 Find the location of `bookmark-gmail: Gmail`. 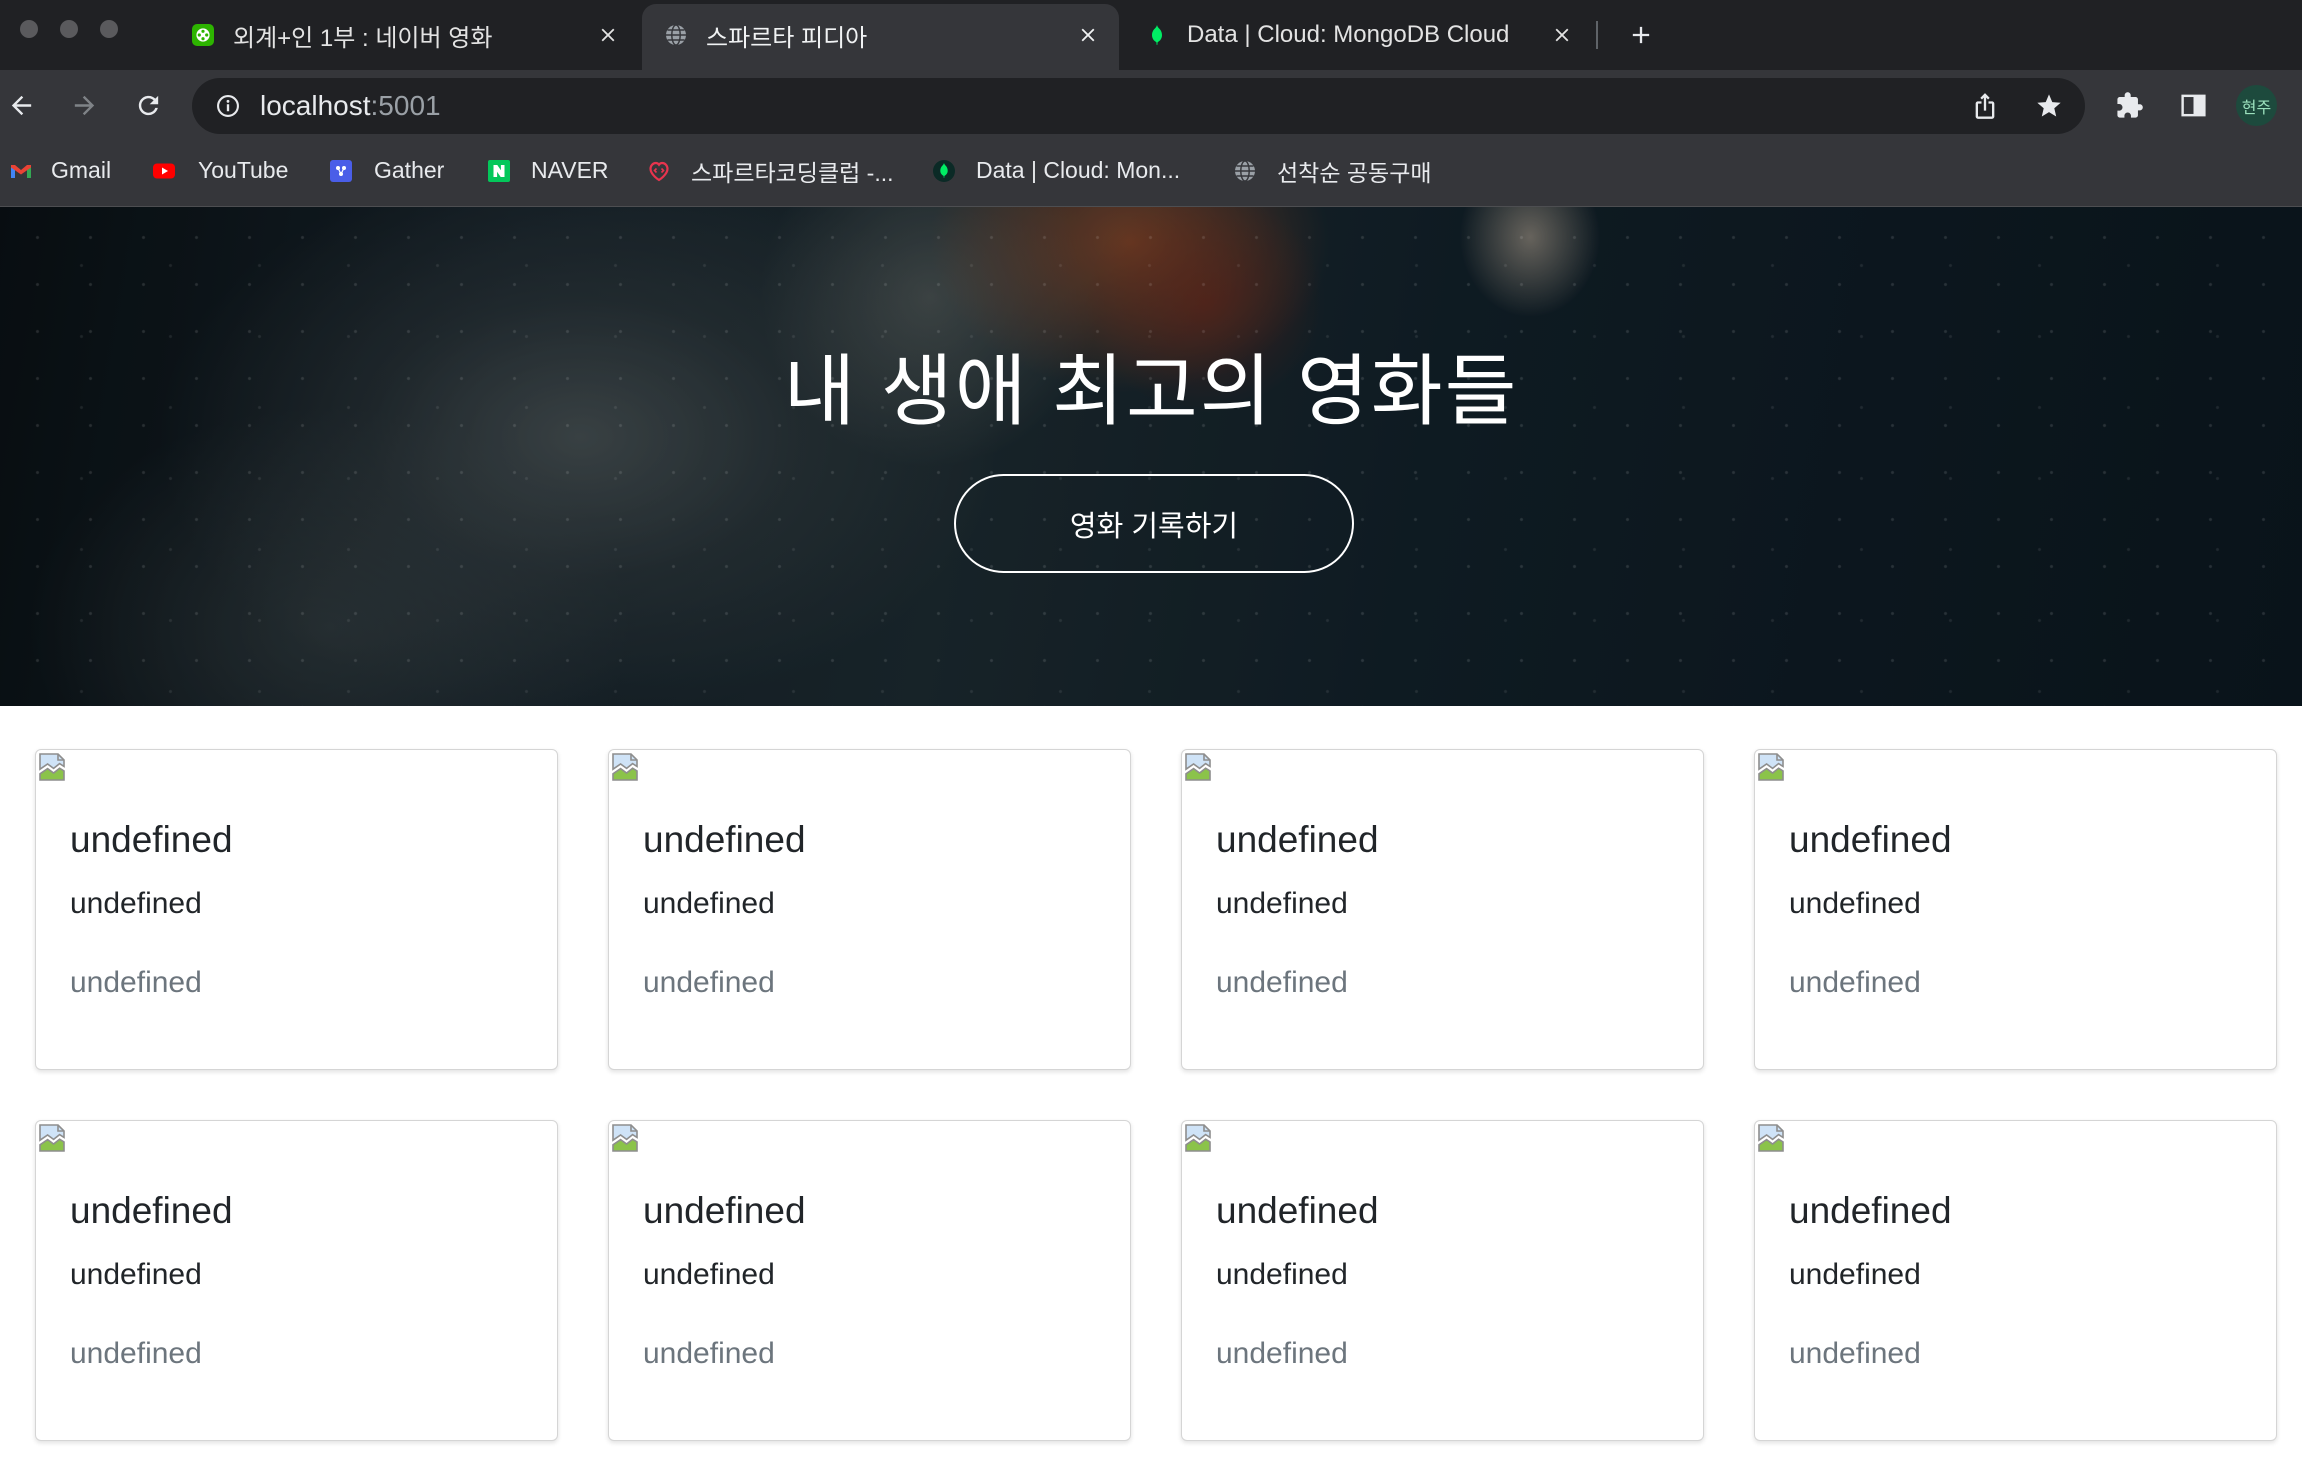

bookmark-gmail: Gmail is located at coordinates (60, 173).